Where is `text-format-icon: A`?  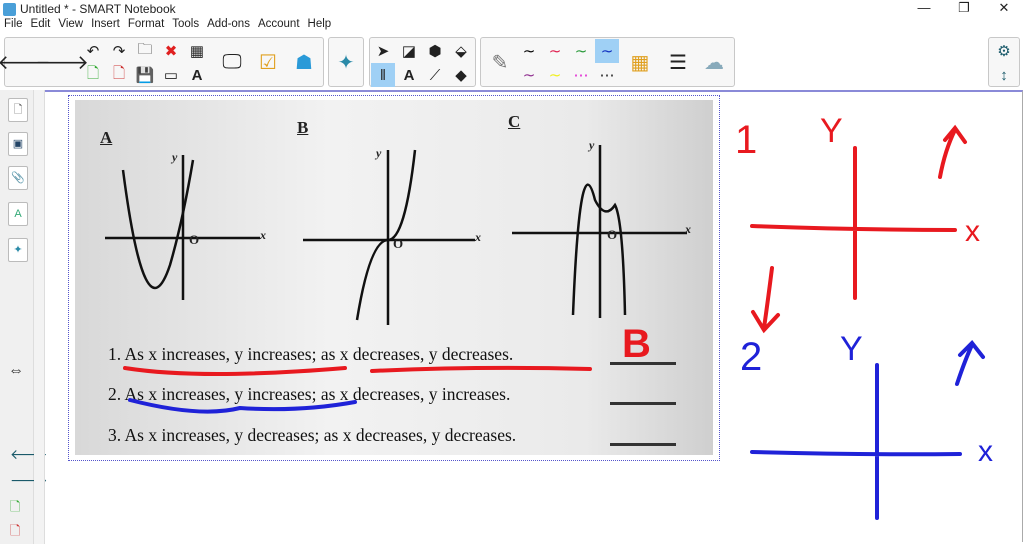
text-format-icon: A is located at coordinates (197, 75).